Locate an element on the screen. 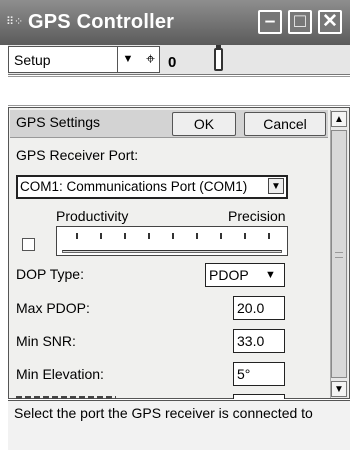 The width and height of the screenshot is (350, 450). max-pdop-field: 20.0 is located at coordinates (259, 308).